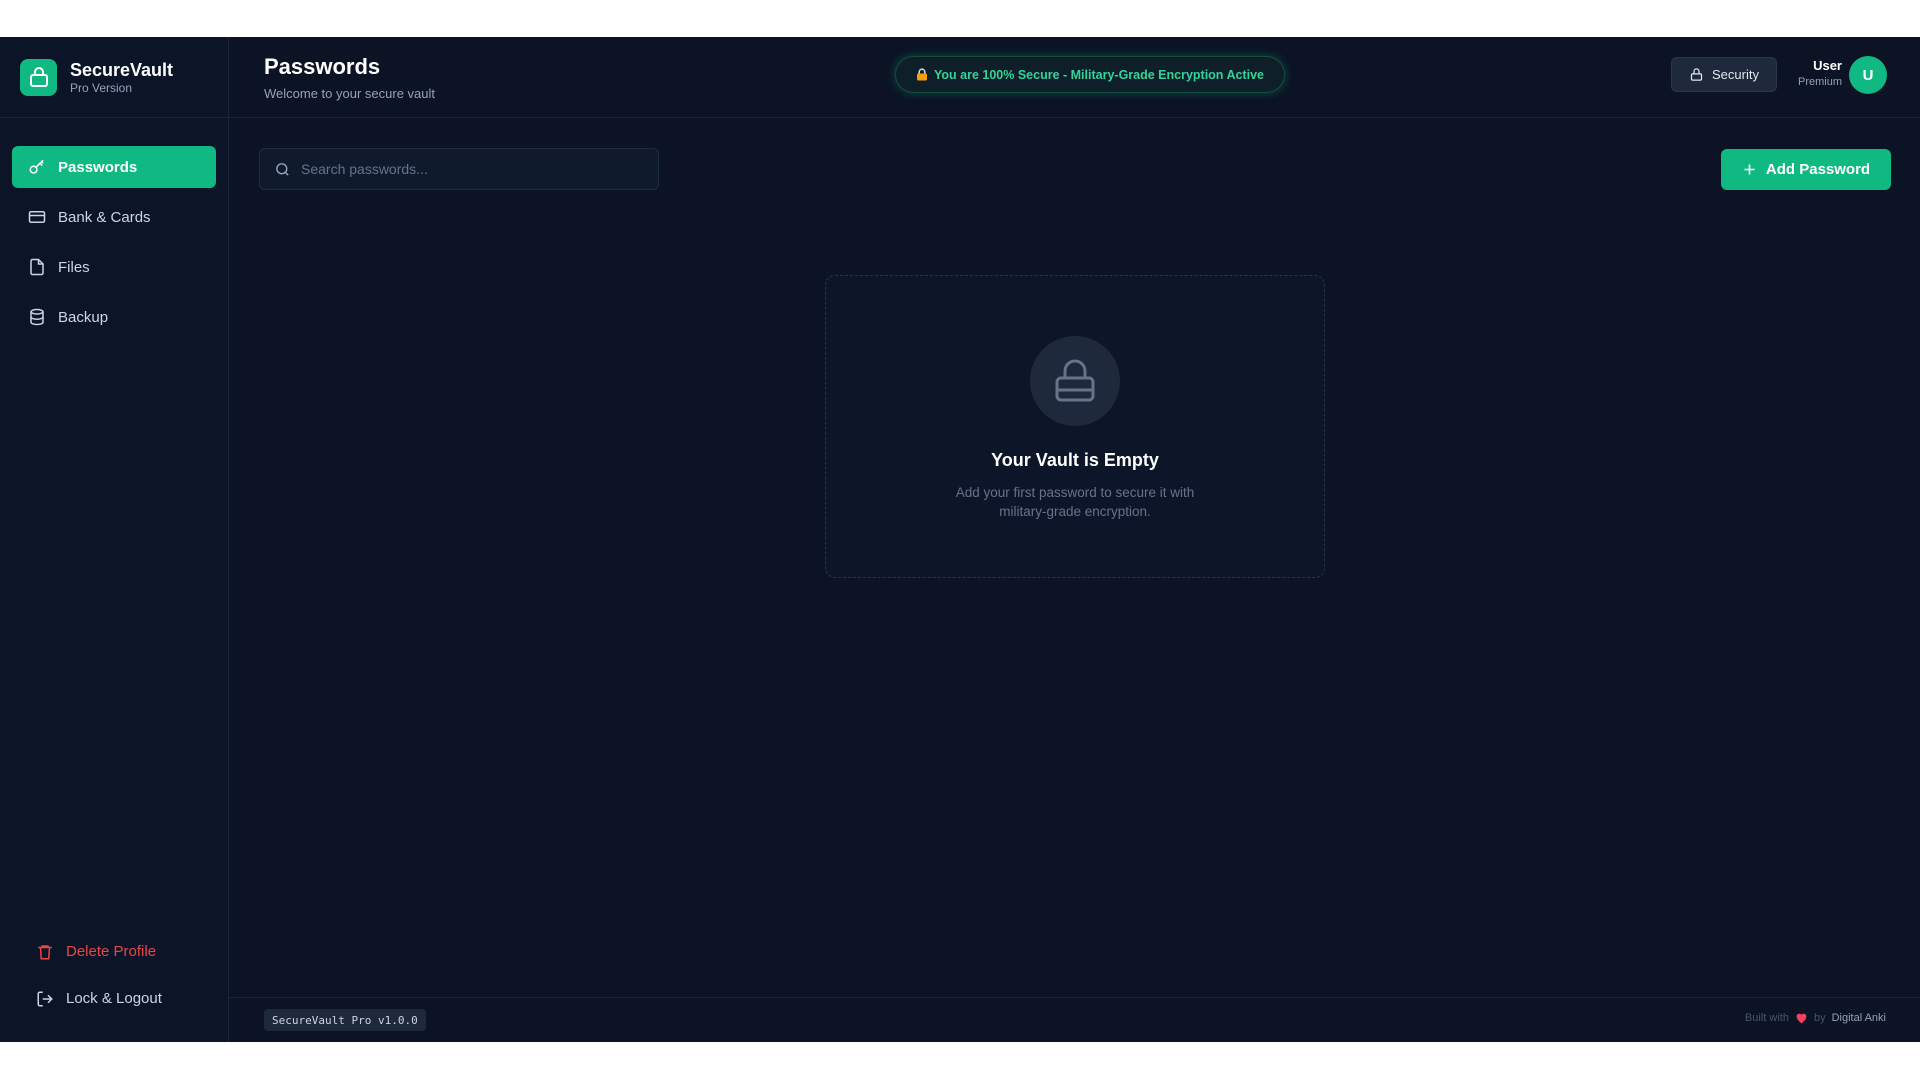 The width and height of the screenshot is (1920, 1080). Describe the element at coordinates (282, 169) in the screenshot. I see `search-icon` at that location.